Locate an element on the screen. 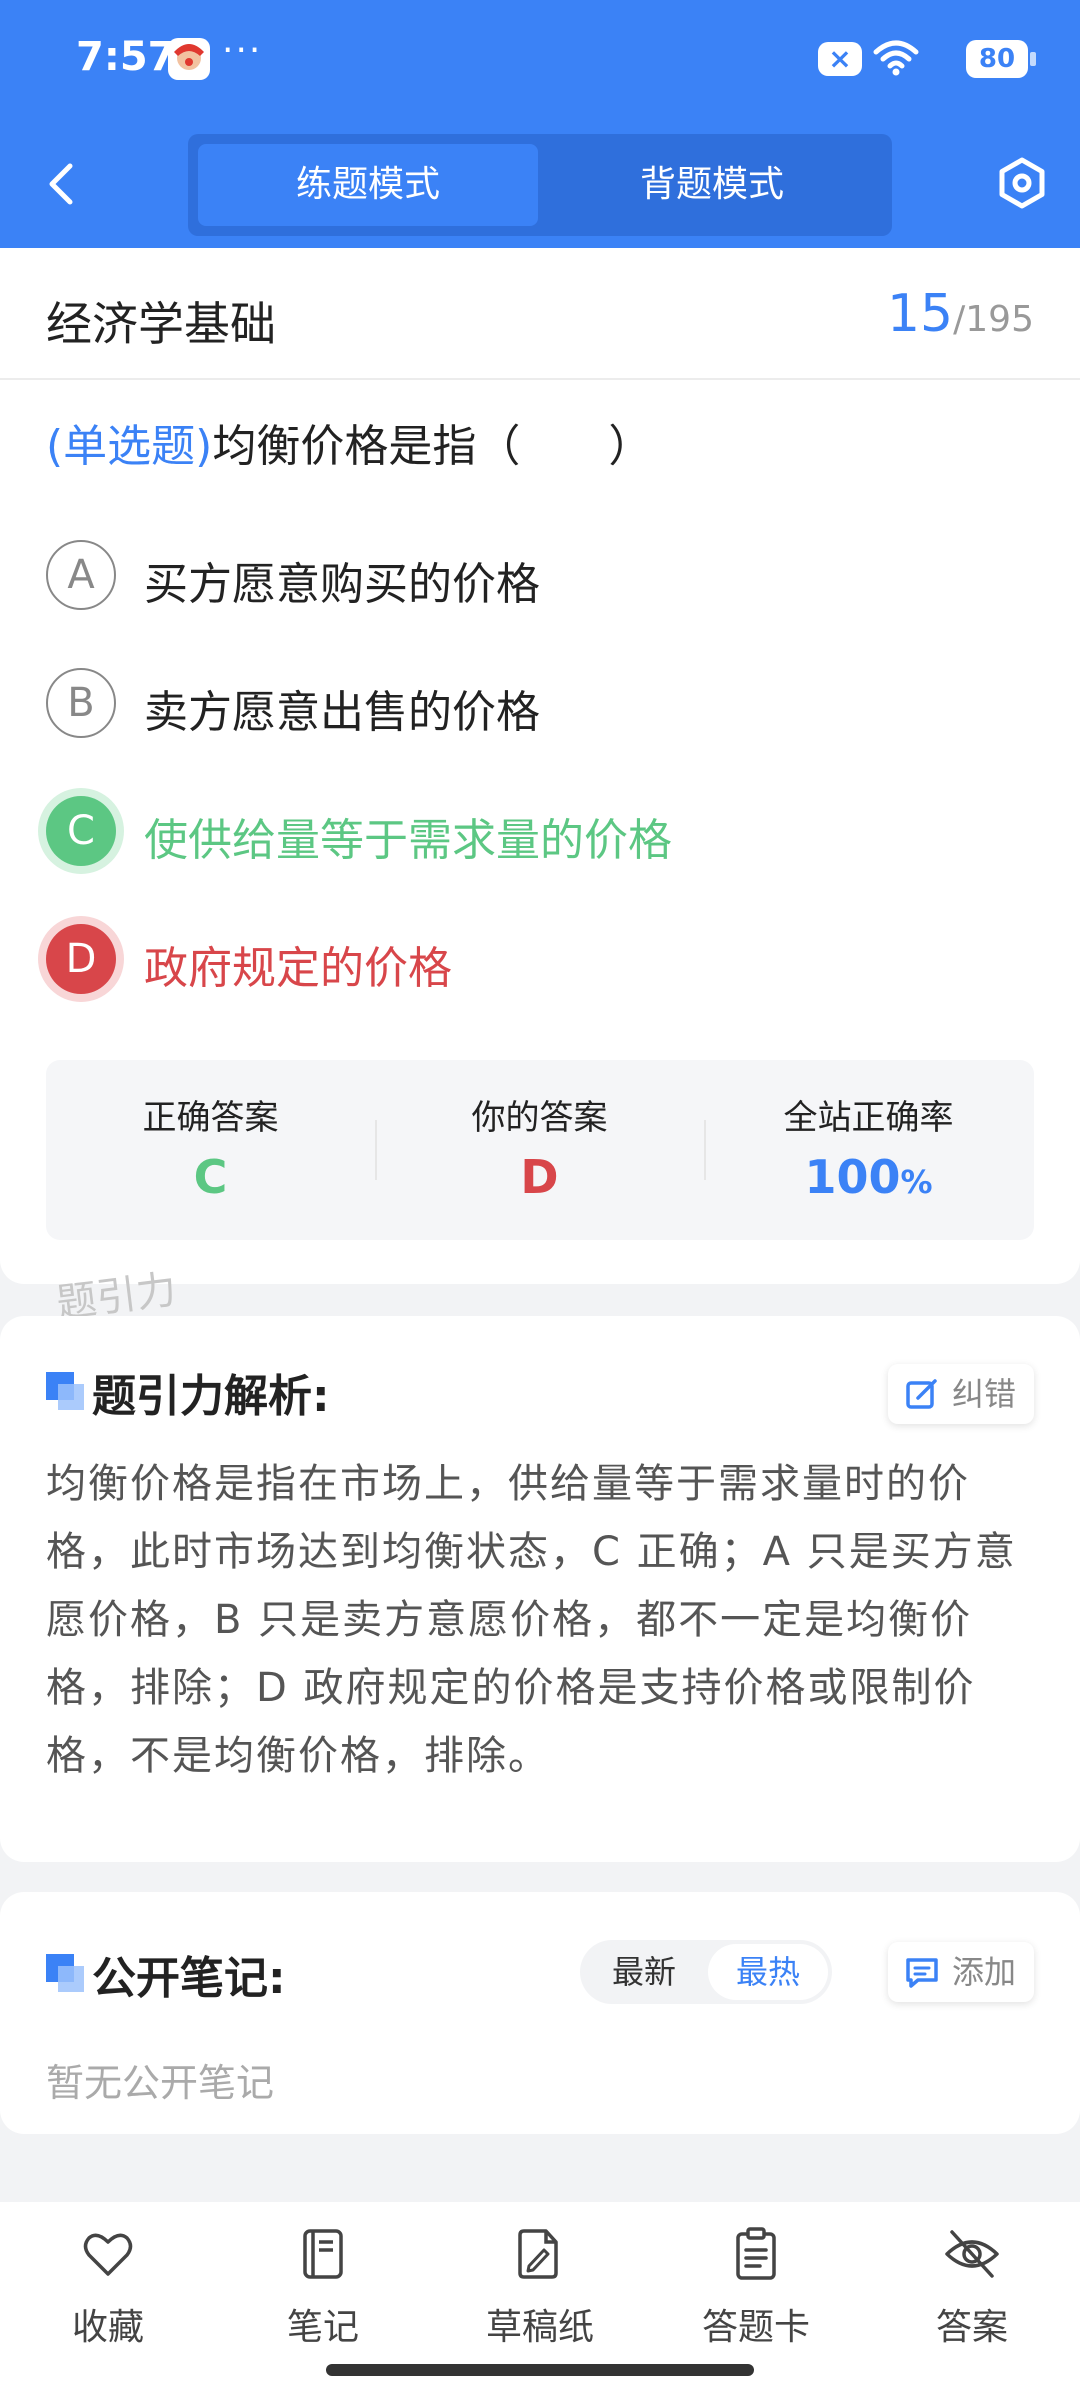 Image resolution: width=1080 pixels, height=2400 pixels. tab-label: 收藏 is located at coordinates (107, 2327).